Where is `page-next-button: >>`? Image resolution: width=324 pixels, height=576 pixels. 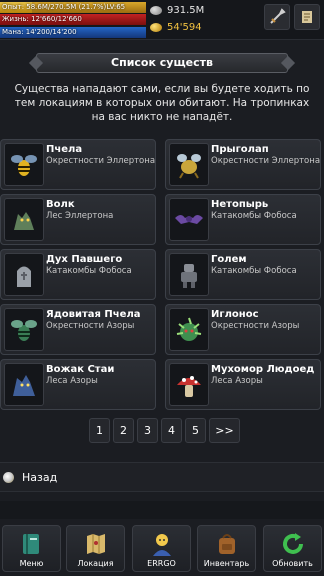
page-next-button: >> is located at coordinates (224, 430).